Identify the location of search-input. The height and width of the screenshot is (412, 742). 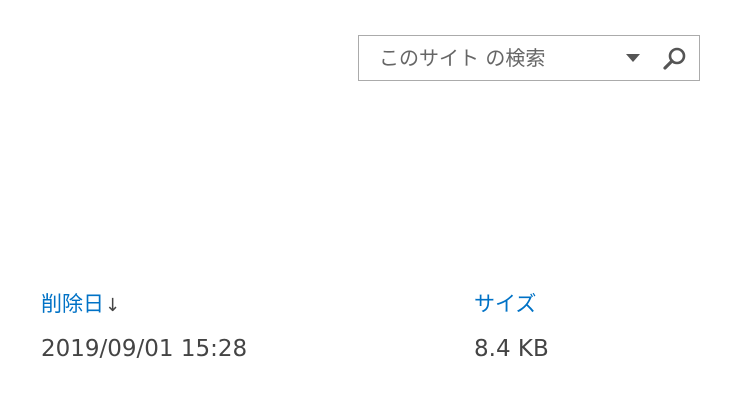
(488, 58).